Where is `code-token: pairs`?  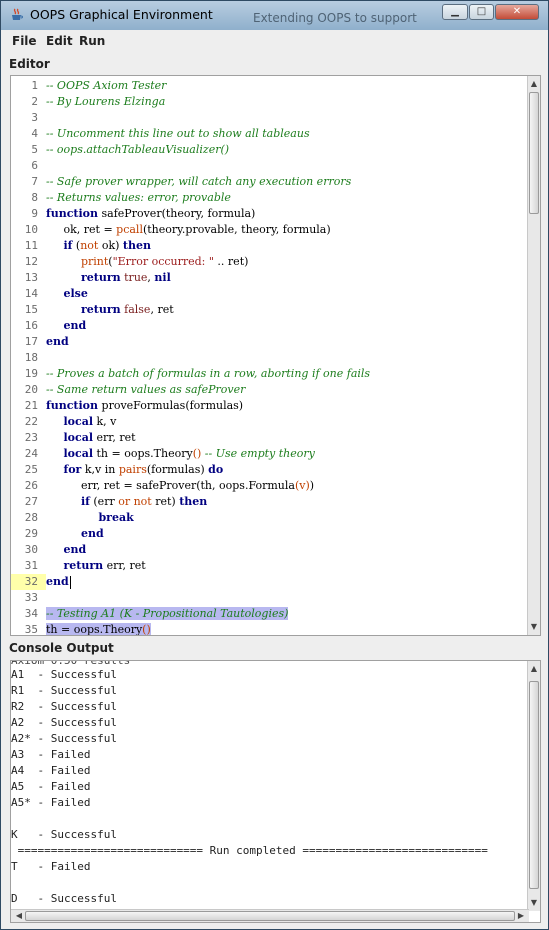 code-token: pairs is located at coordinates (132, 469).